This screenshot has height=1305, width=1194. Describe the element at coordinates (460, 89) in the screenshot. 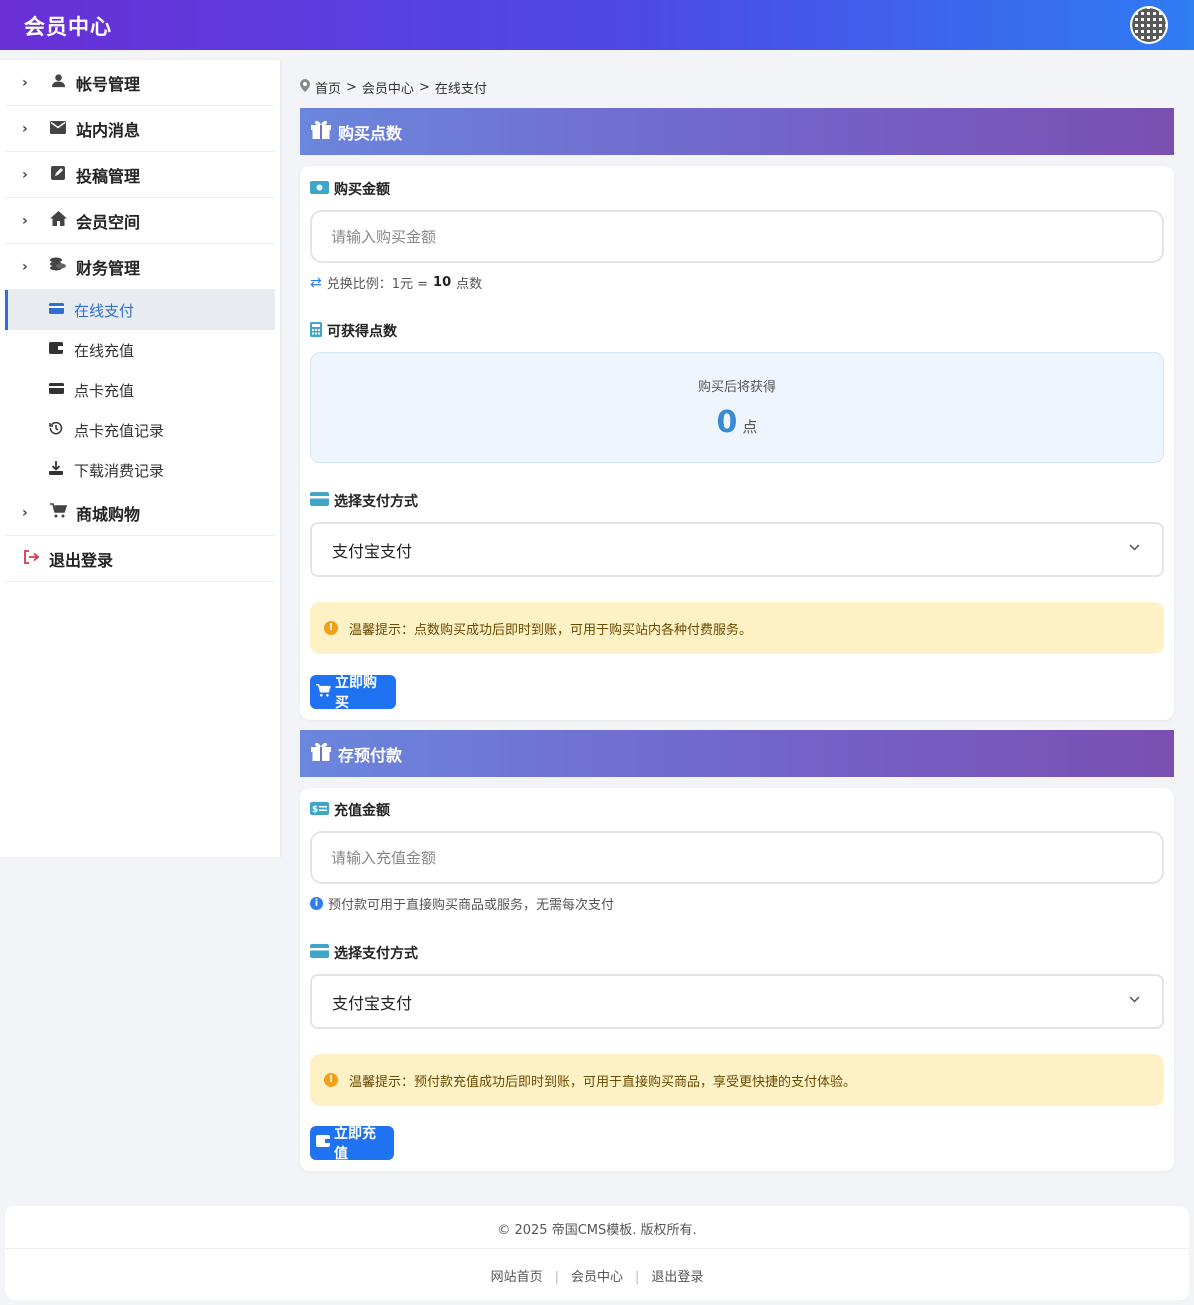

I see `breadcrumb-current: 在线支付` at that location.